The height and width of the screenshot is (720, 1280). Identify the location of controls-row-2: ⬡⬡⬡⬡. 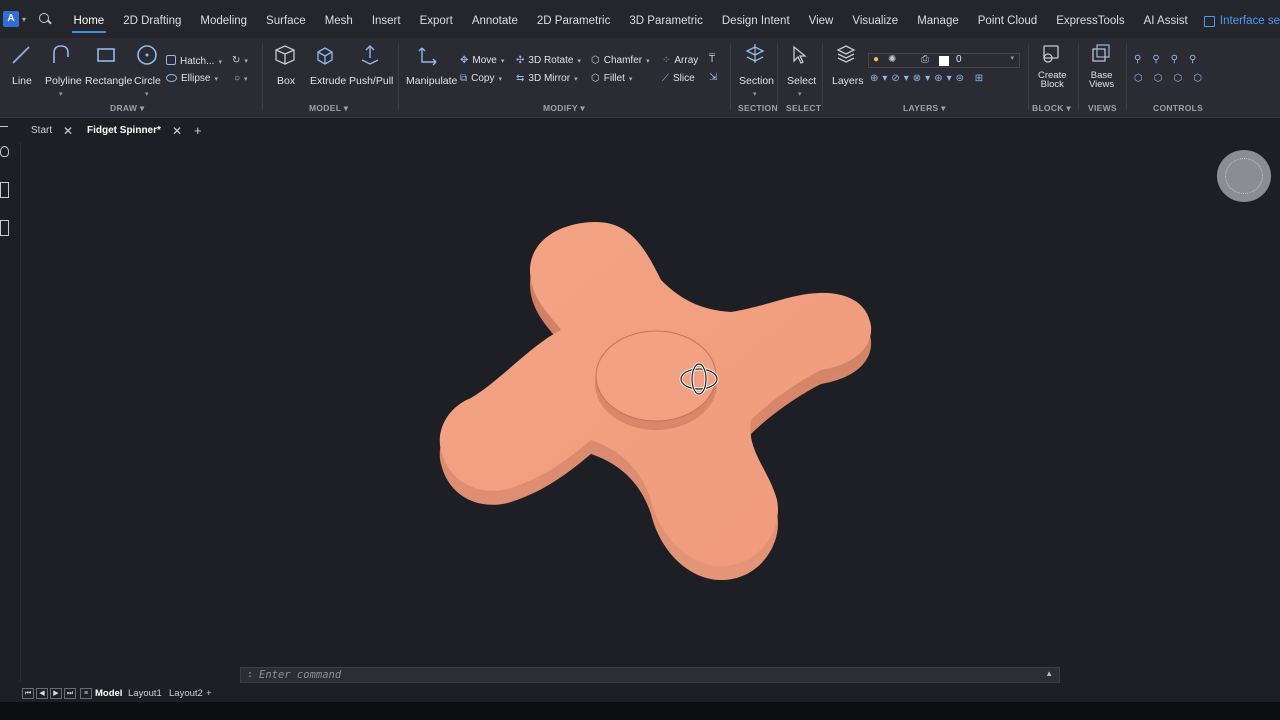
(1173, 78).